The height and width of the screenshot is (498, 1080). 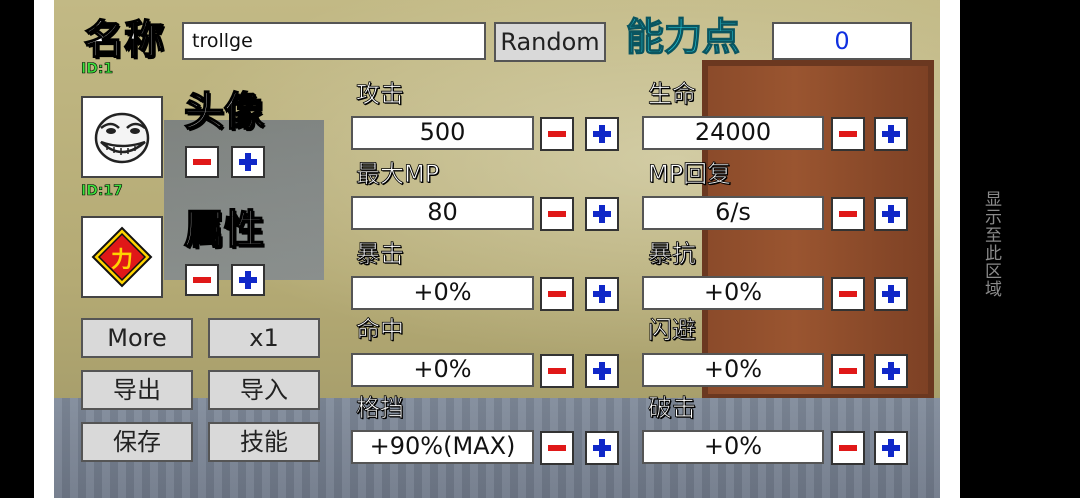 What do you see at coordinates (842, 41) in the screenshot?
I see `ability-points-value: 0` at bounding box center [842, 41].